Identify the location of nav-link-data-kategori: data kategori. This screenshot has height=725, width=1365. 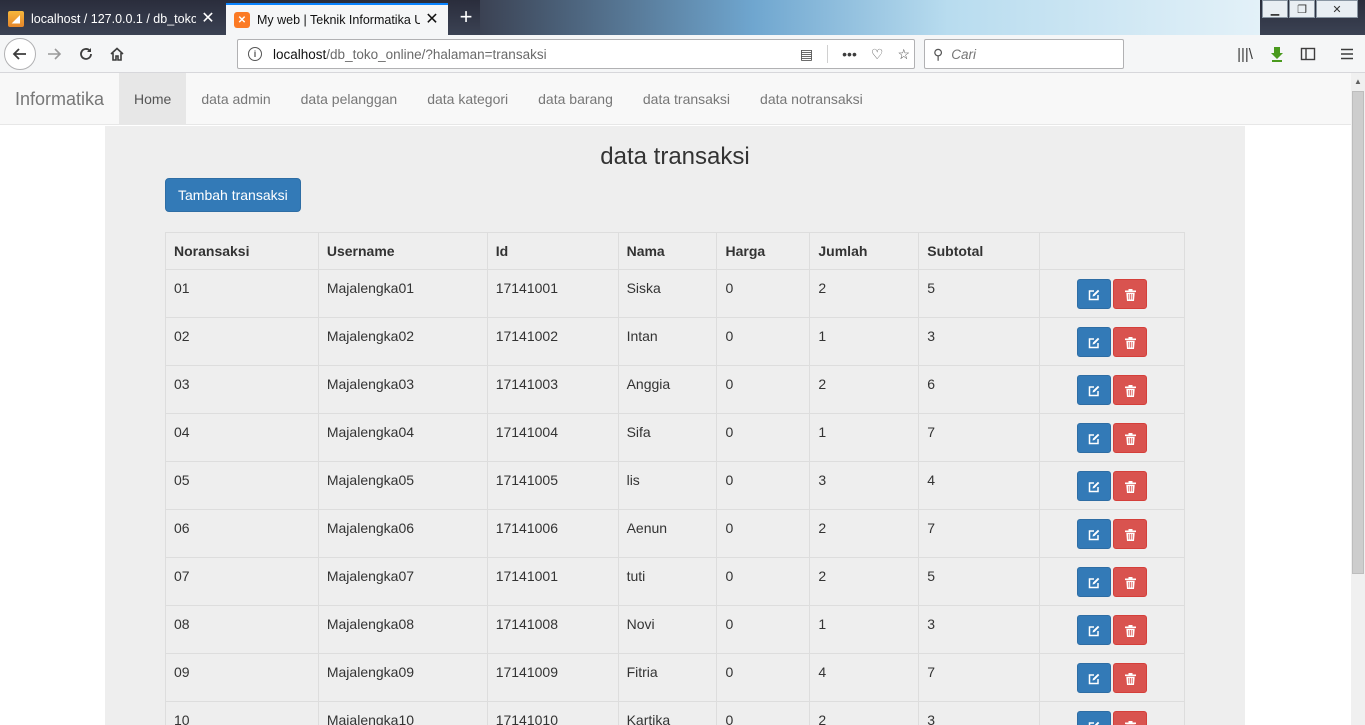
(467, 99).